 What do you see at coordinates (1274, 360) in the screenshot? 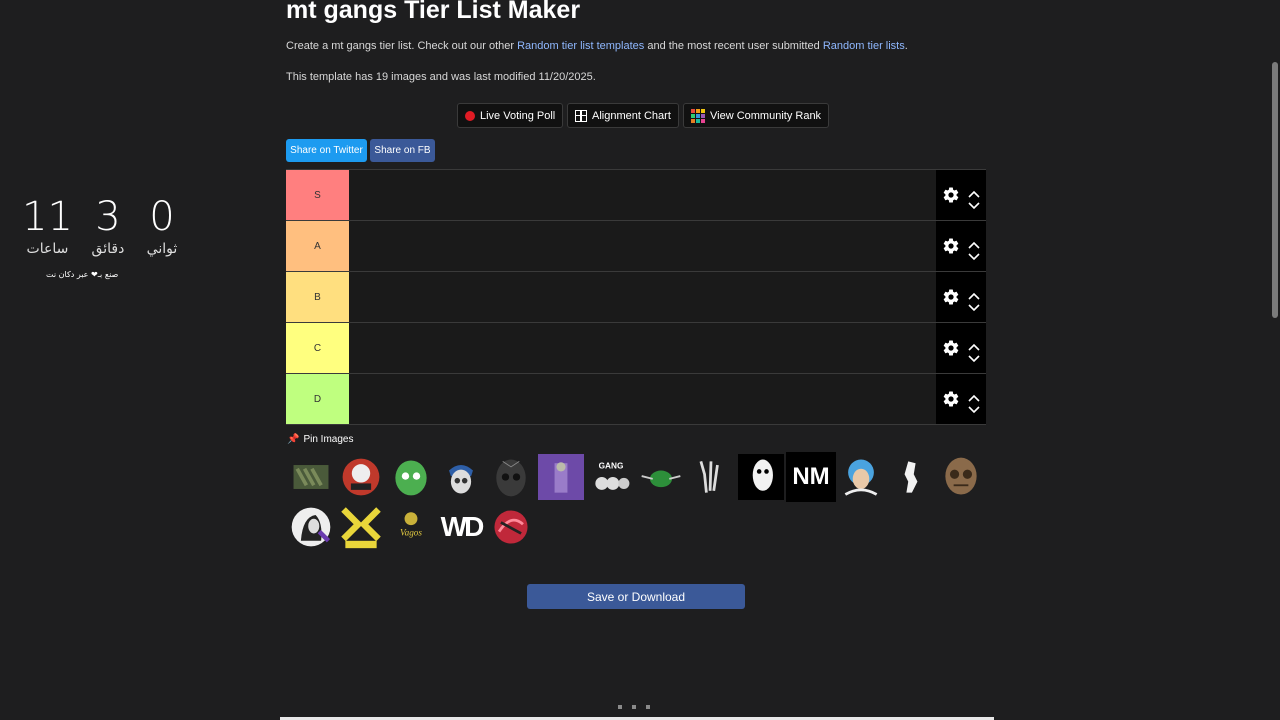
I see `page-scrollbar` at bounding box center [1274, 360].